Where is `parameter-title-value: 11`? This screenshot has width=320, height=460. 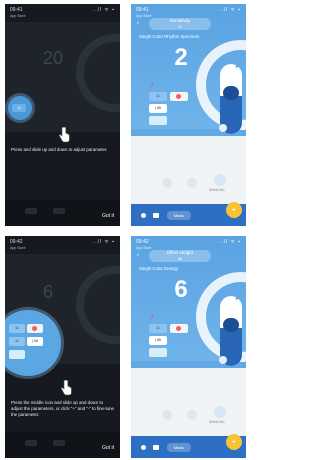
parameter-title-value: 11 is located at coordinates (180, 26).